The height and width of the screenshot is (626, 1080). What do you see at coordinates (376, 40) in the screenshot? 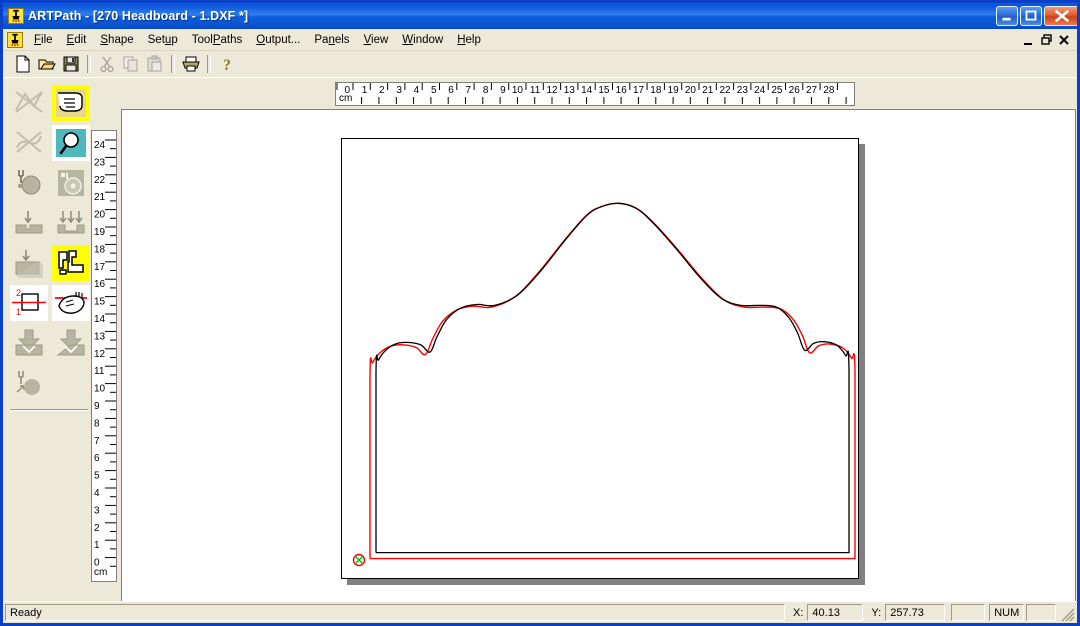
I see `menu-view: View` at bounding box center [376, 40].